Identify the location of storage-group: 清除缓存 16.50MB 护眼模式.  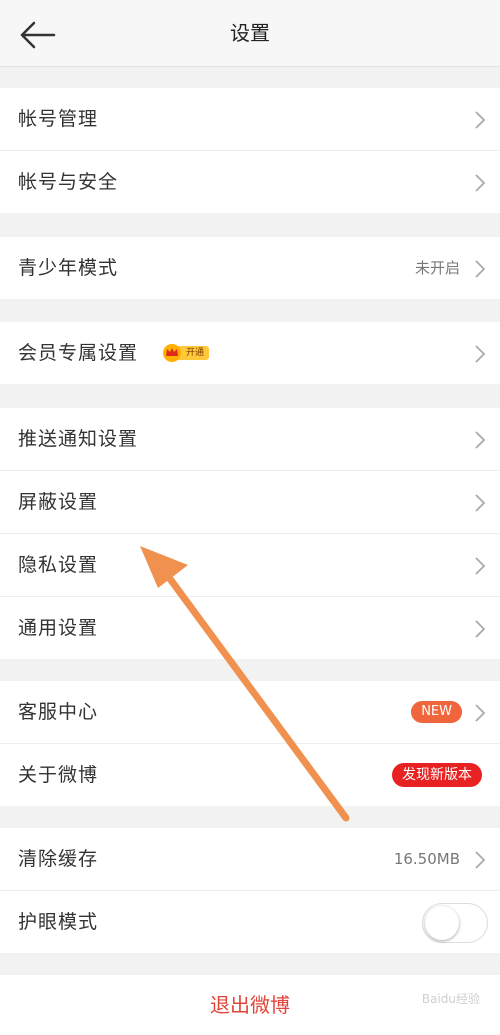
(250, 890).